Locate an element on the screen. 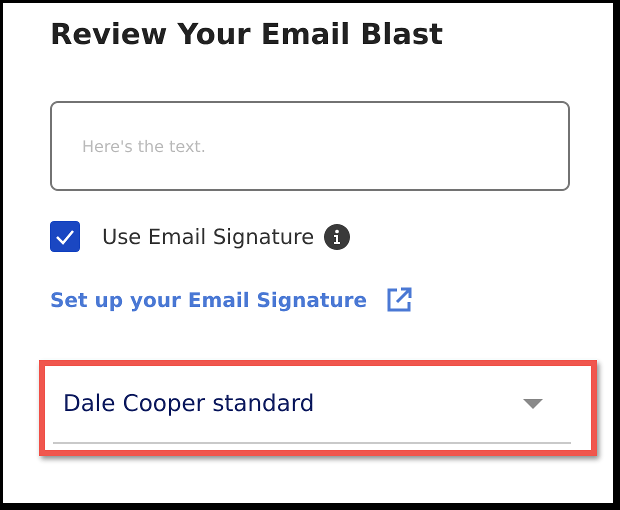 Image resolution: width=620 pixels, height=510 pixels. signature-checkbox is located at coordinates (65, 236).